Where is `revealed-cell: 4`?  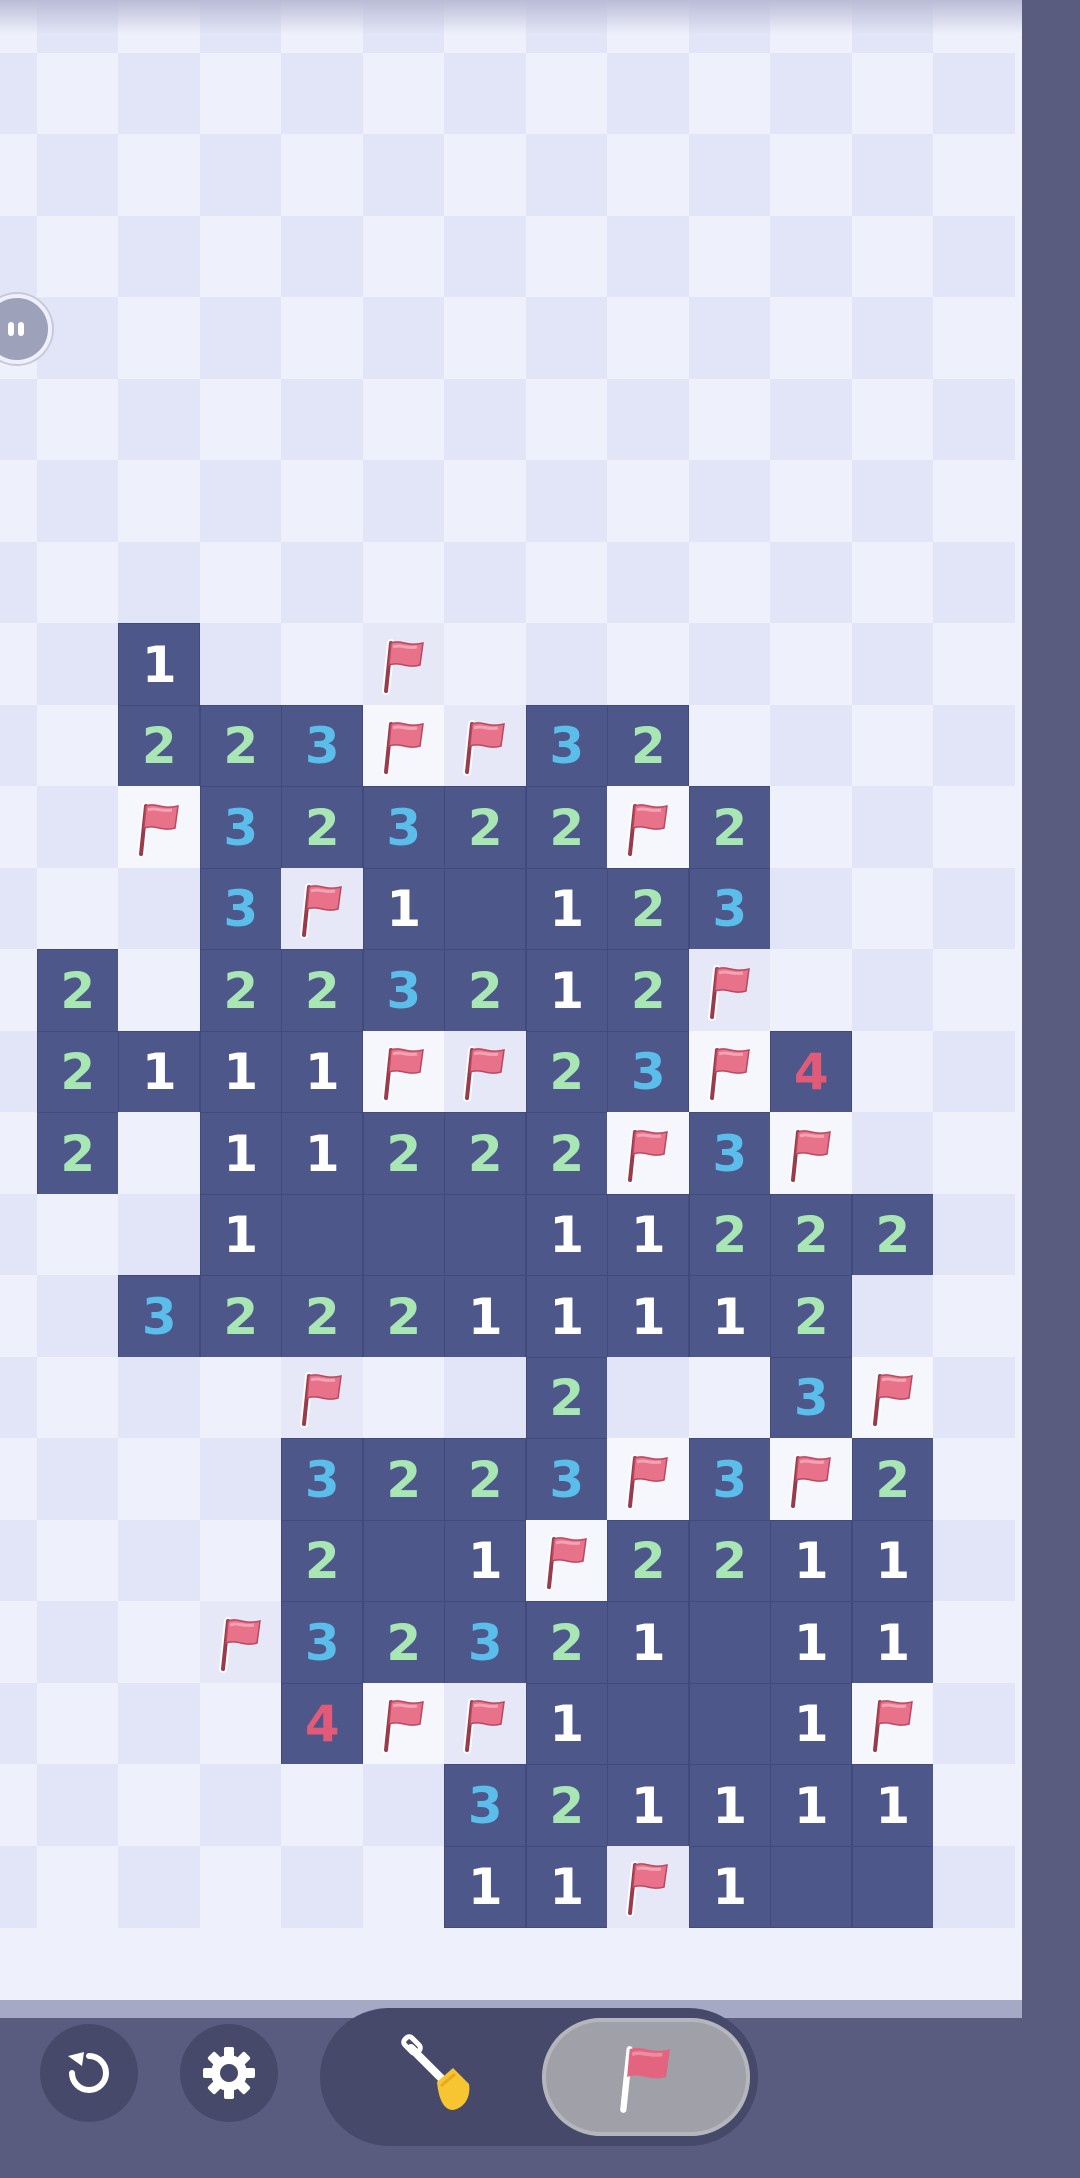 revealed-cell: 4 is located at coordinates (811, 1072).